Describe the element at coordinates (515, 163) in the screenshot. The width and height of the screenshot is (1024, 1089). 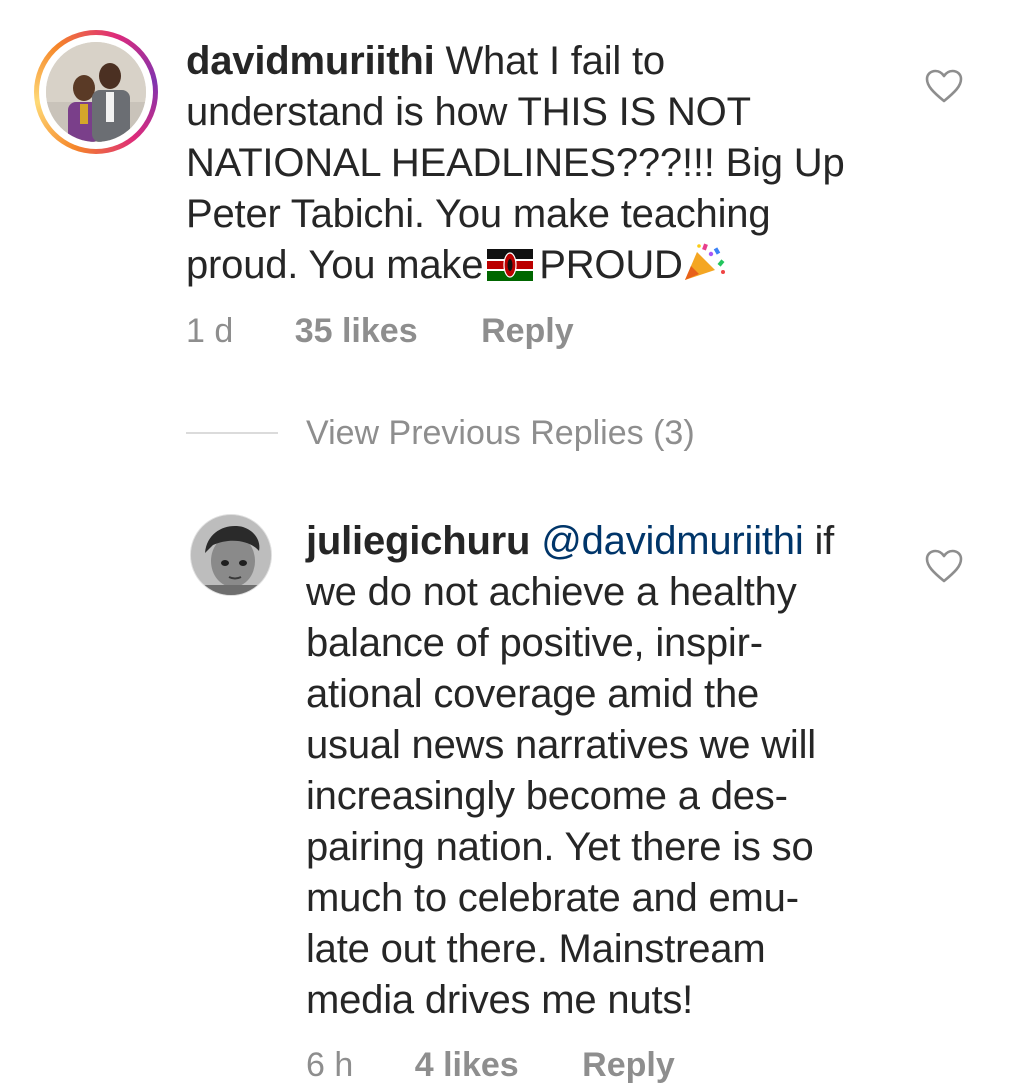
I see `comment-text-line: NATIONAL HEADLINES???!!! Big Up` at that location.